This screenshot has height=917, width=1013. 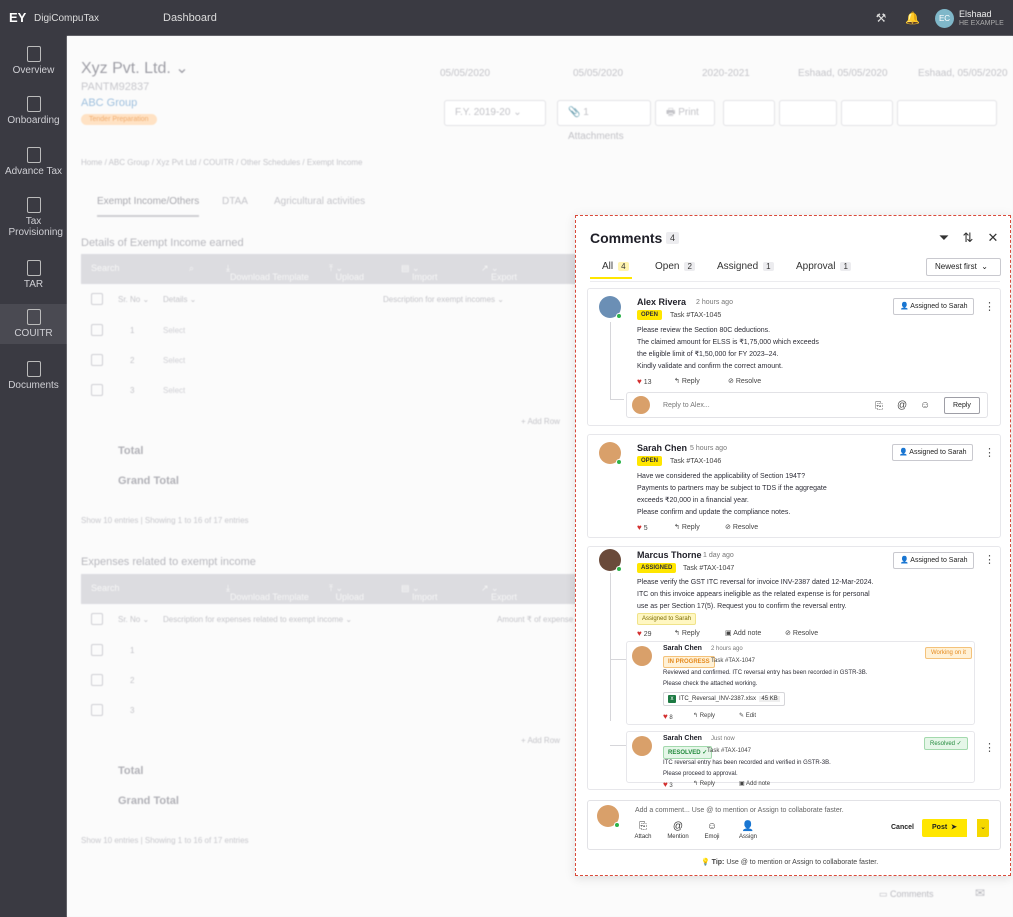 I want to click on attachment-file: x ITC_Reversal_INV-2387.xlsx 45 KB, so click(x=724, y=699).